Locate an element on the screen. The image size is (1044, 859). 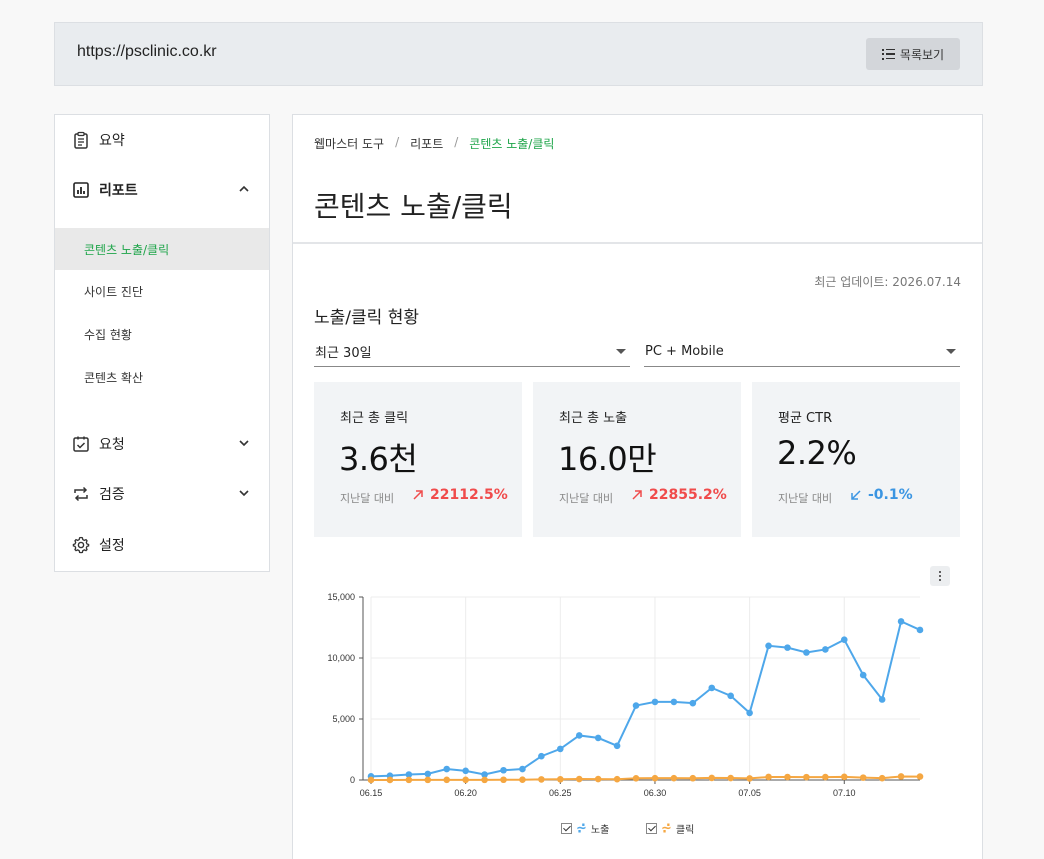
stat-value: 2.2% is located at coordinates (817, 453).